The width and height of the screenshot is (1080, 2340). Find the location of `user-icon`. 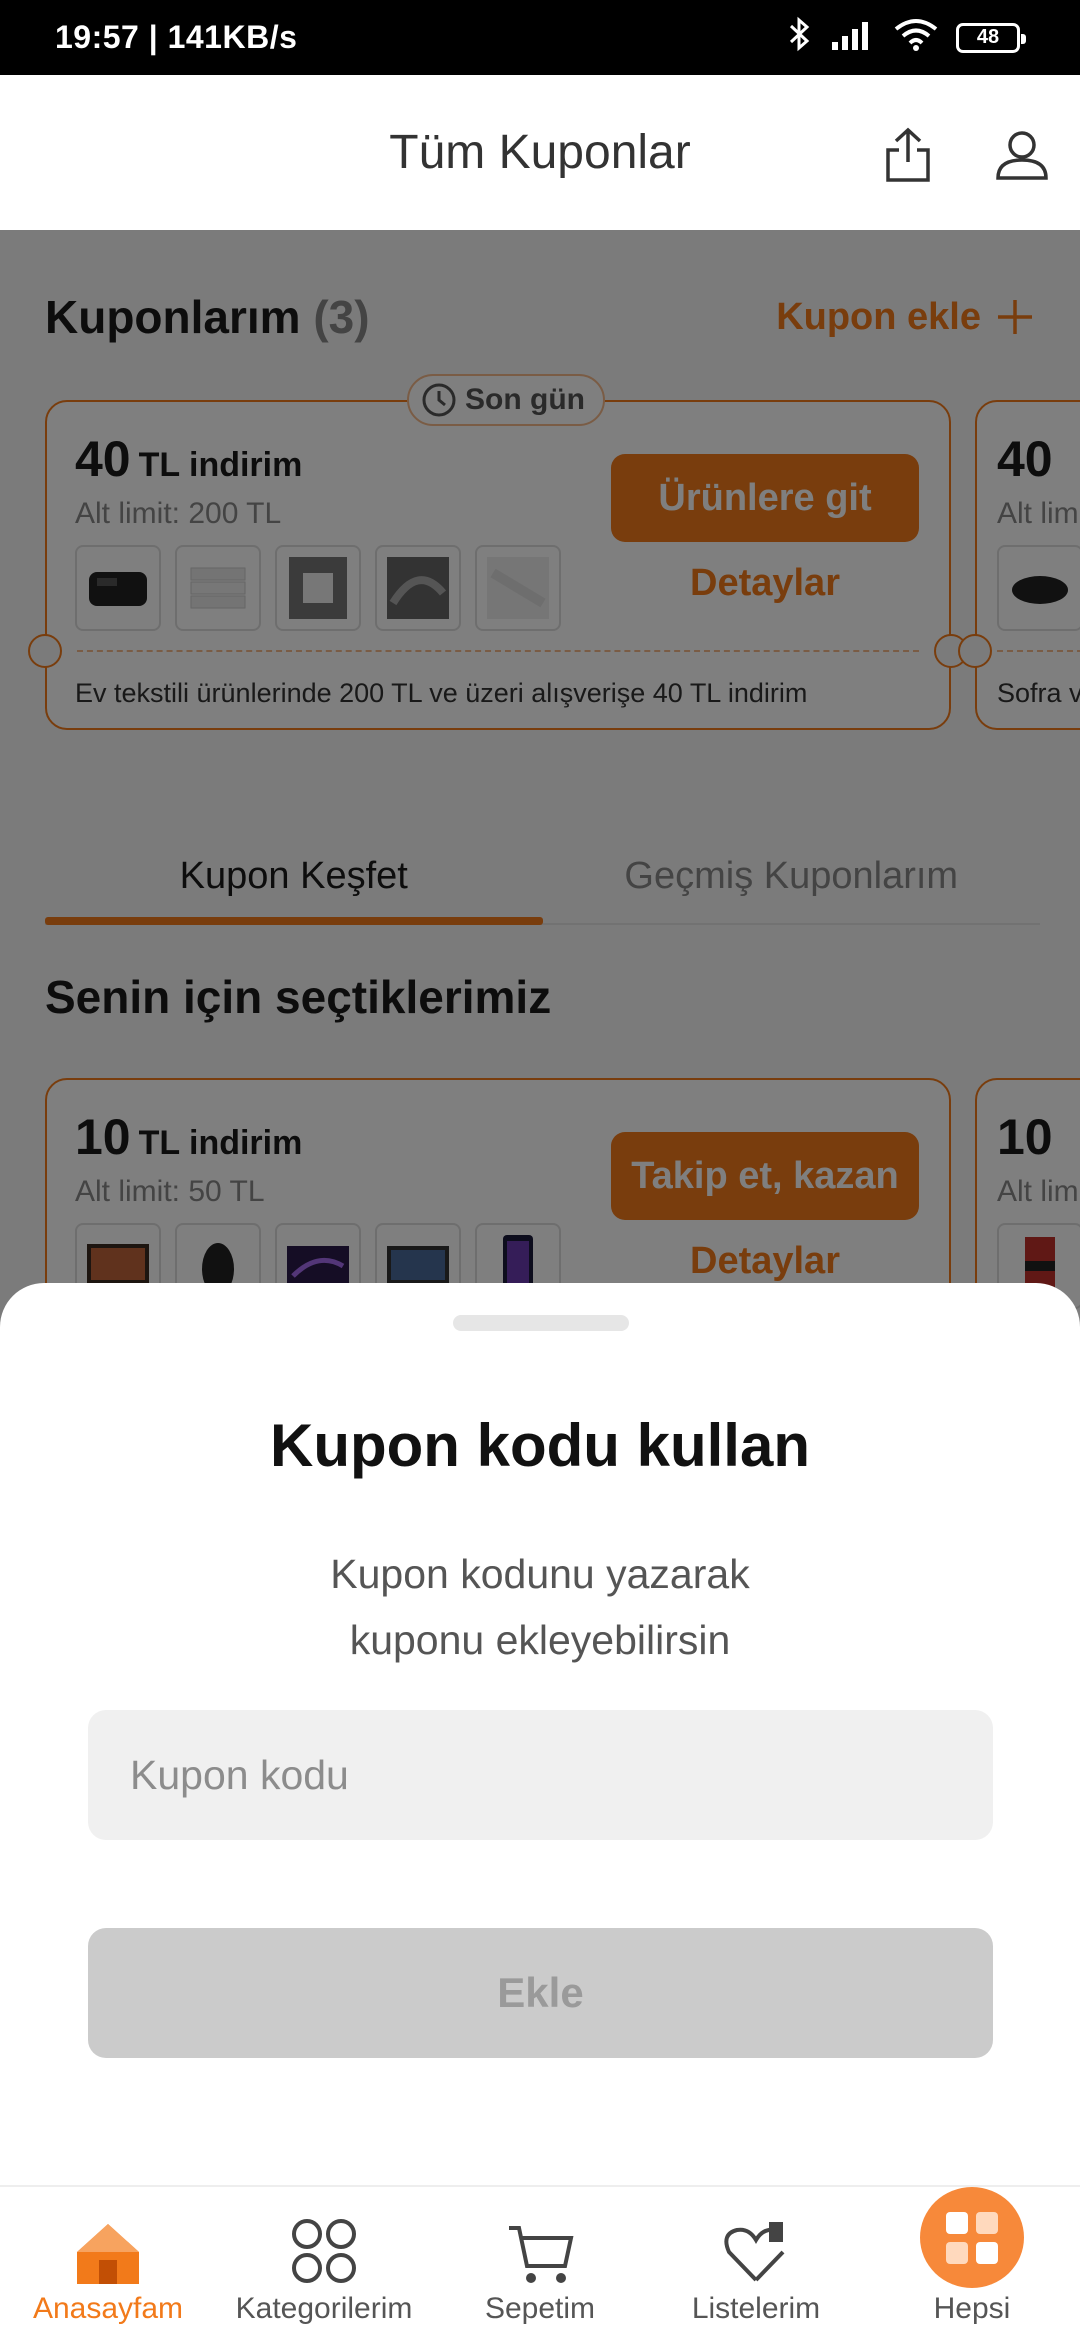

user-icon is located at coordinates (1022, 155).